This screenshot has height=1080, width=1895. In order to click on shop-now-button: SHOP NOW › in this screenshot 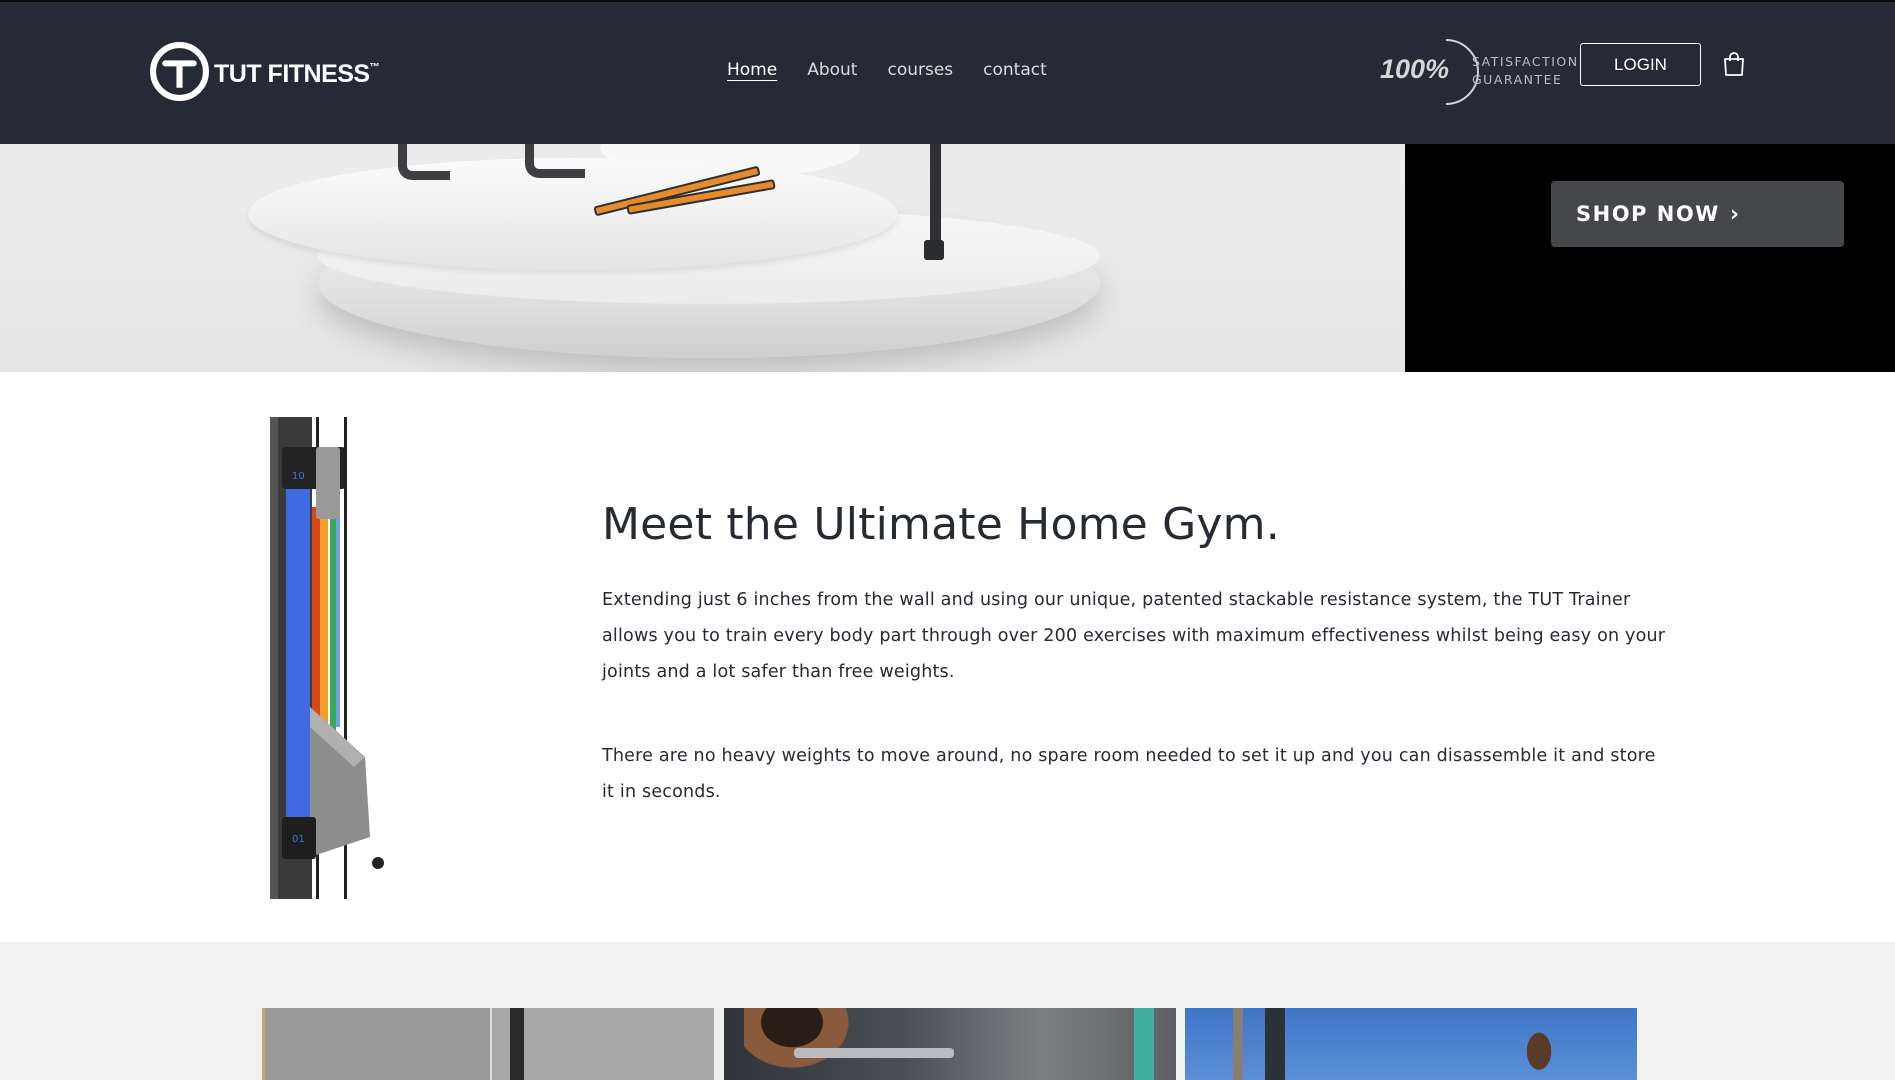, I will do `click(1697, 214)`.